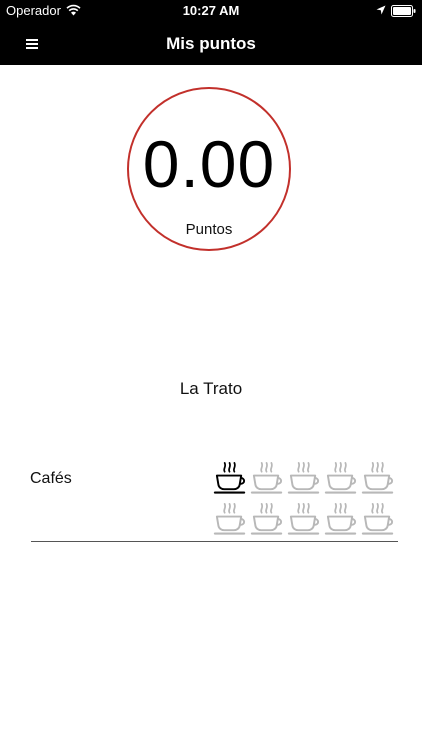  I want to click on points-label: Puntos, so click(209, 229).